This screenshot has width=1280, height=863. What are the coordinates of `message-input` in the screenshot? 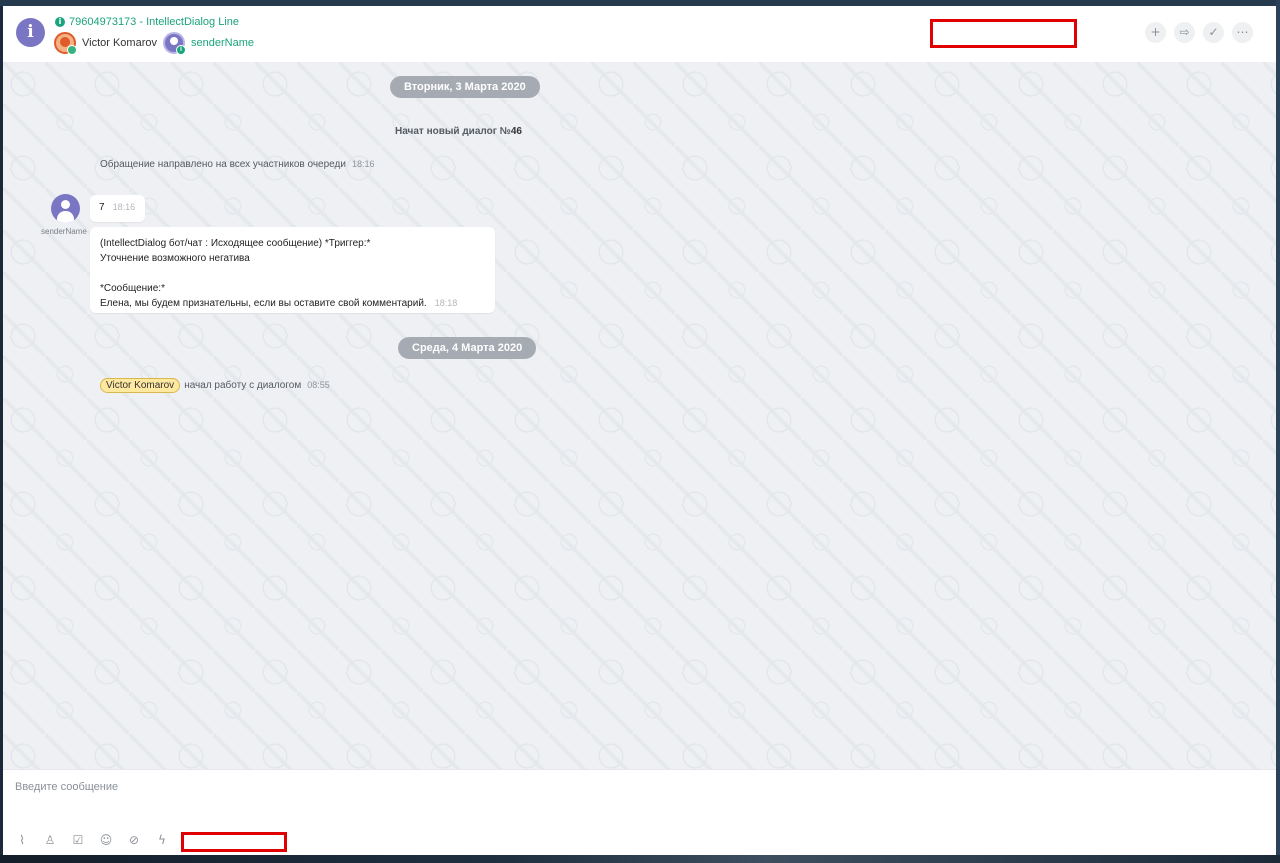 It's located at (635, 787).